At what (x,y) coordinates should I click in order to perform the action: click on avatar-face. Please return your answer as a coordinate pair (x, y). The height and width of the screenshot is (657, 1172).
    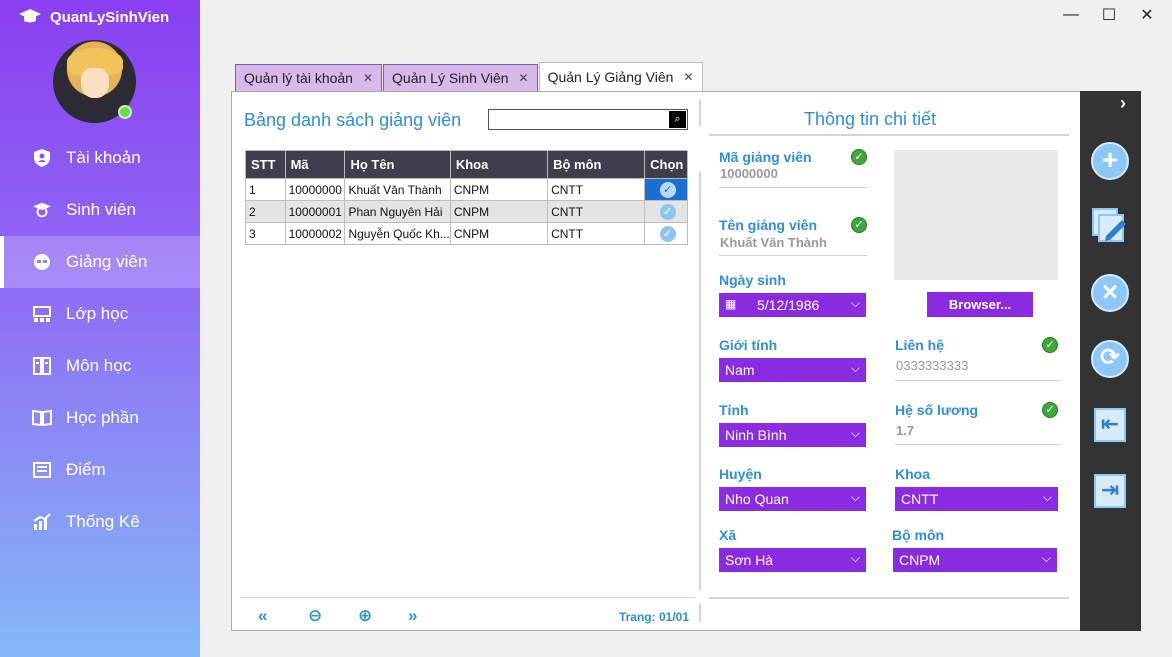
    Looking at the image, I should click on (95, 83).